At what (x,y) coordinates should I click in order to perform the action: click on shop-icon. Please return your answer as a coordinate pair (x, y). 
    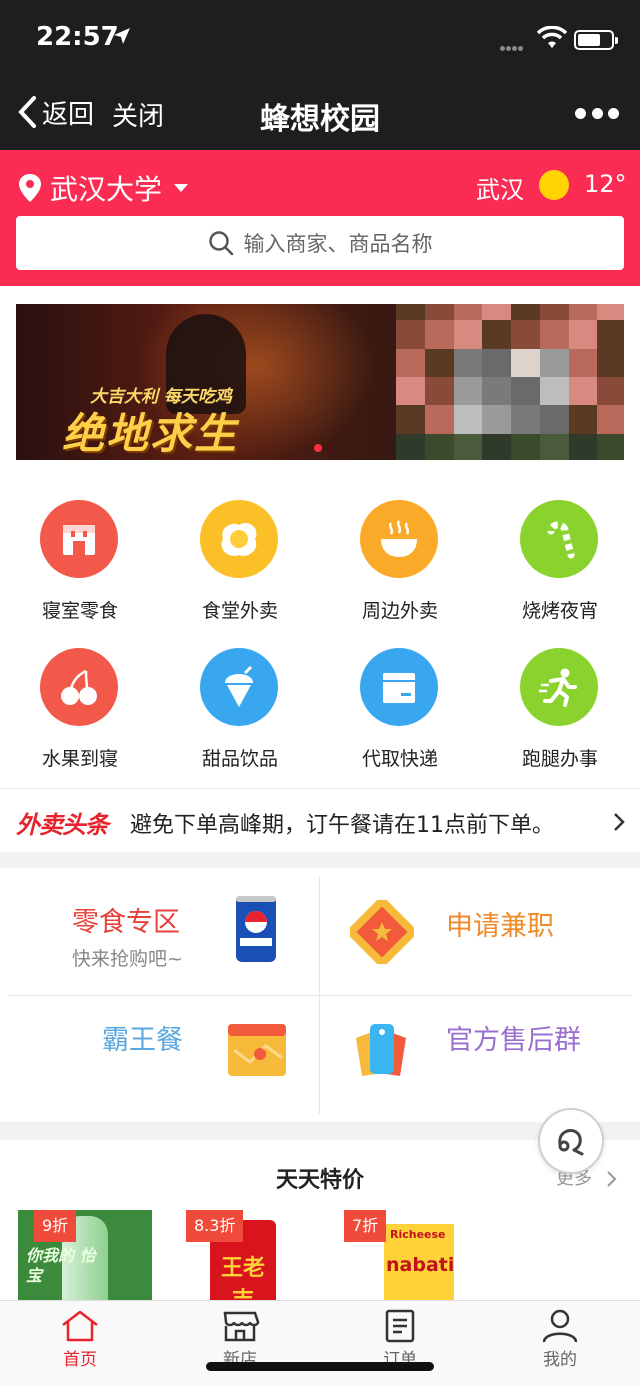
    Looking at the image, I should click on (79, 539).